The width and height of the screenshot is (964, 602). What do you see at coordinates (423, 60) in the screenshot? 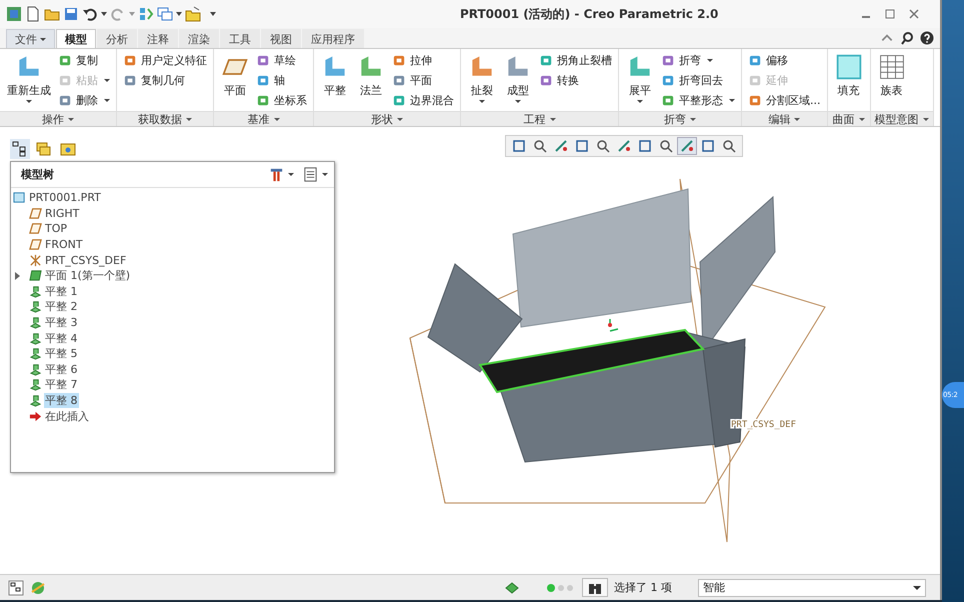
I see `ribbon-button: 拉伸` at bounding box center [423, 60].